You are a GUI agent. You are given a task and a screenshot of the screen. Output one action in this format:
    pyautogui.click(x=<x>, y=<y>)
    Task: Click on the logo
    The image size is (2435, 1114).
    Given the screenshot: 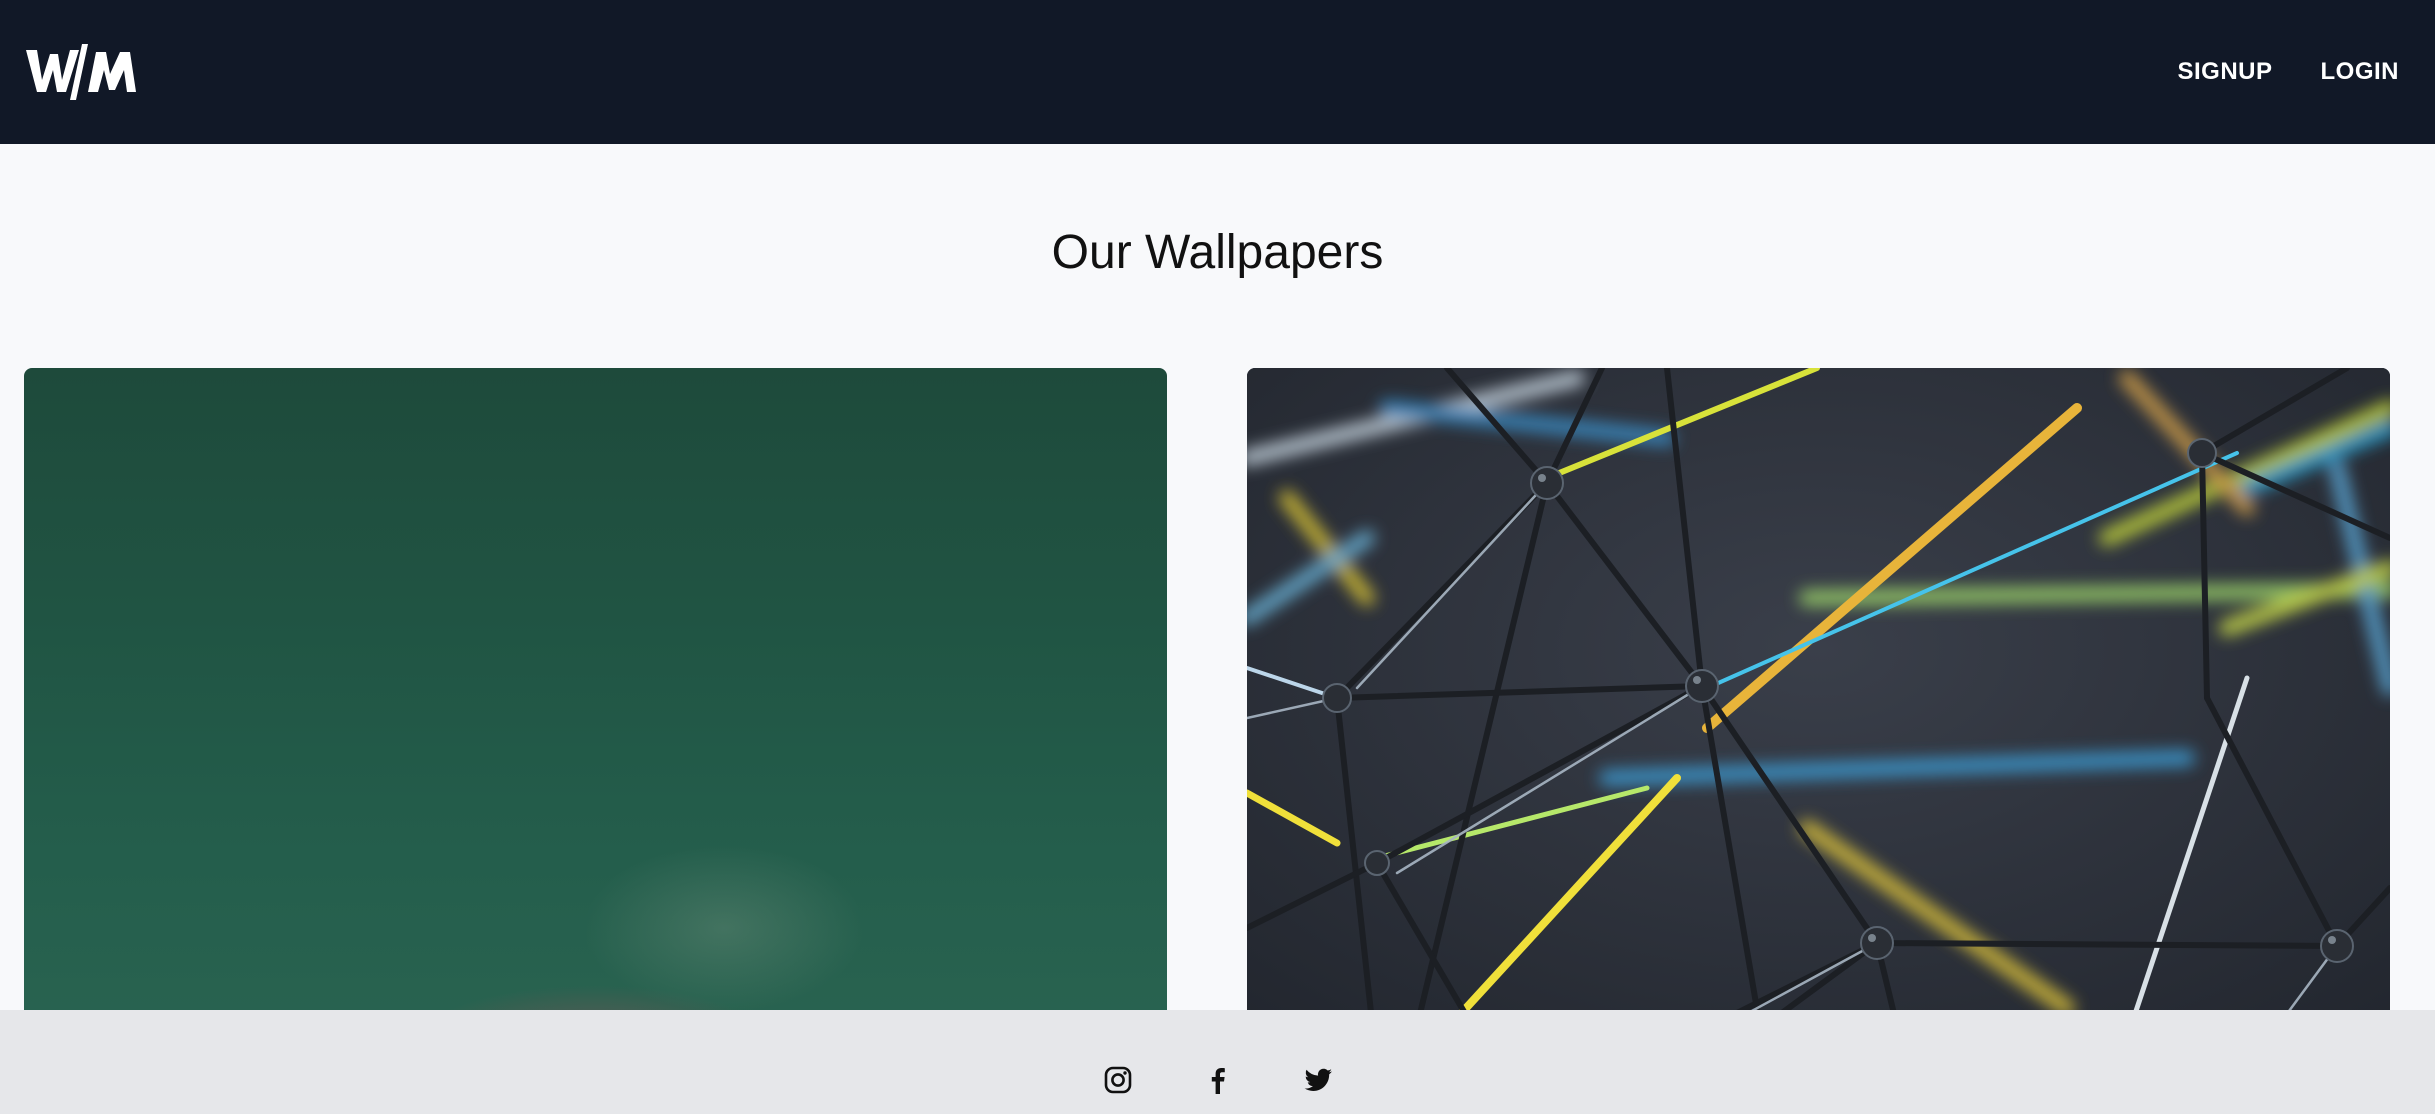 What is the action you would take?
    pyautogui.click(x=81, y=72)
    